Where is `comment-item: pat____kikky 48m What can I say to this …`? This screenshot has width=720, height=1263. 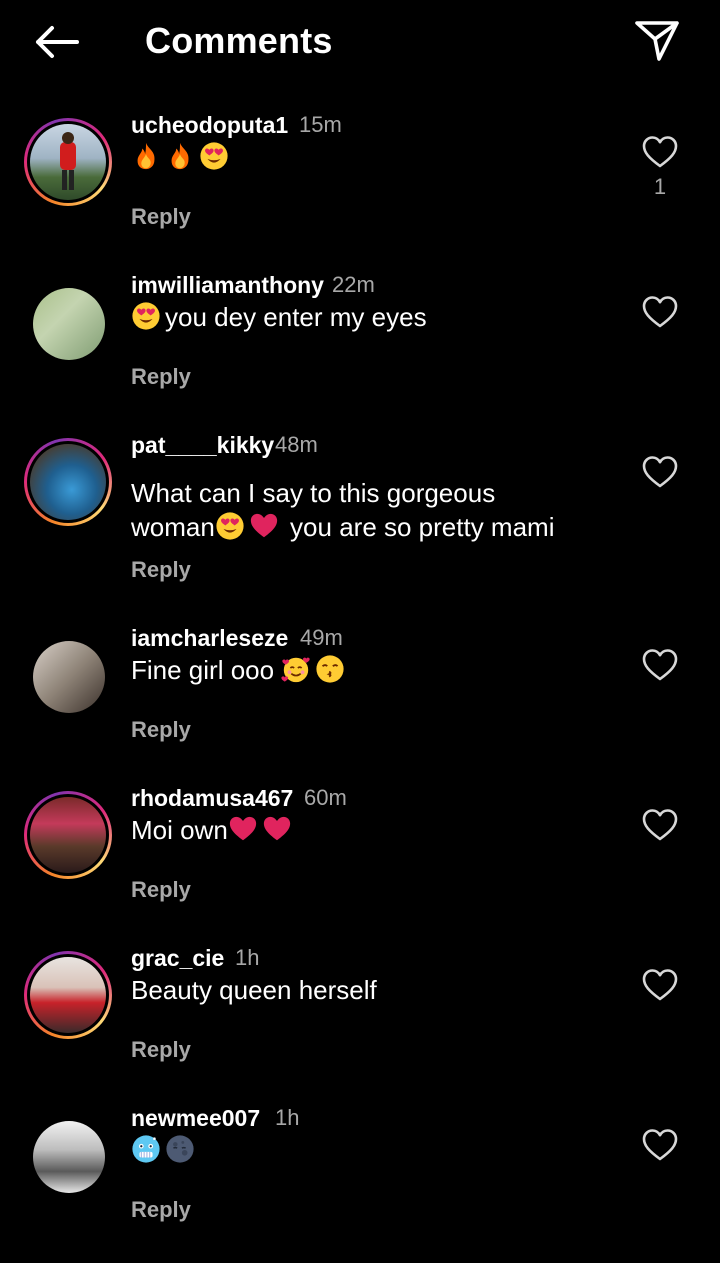 comment-item: pat____kikky 48m What can I say to this … is located at coordinates (360, 510).